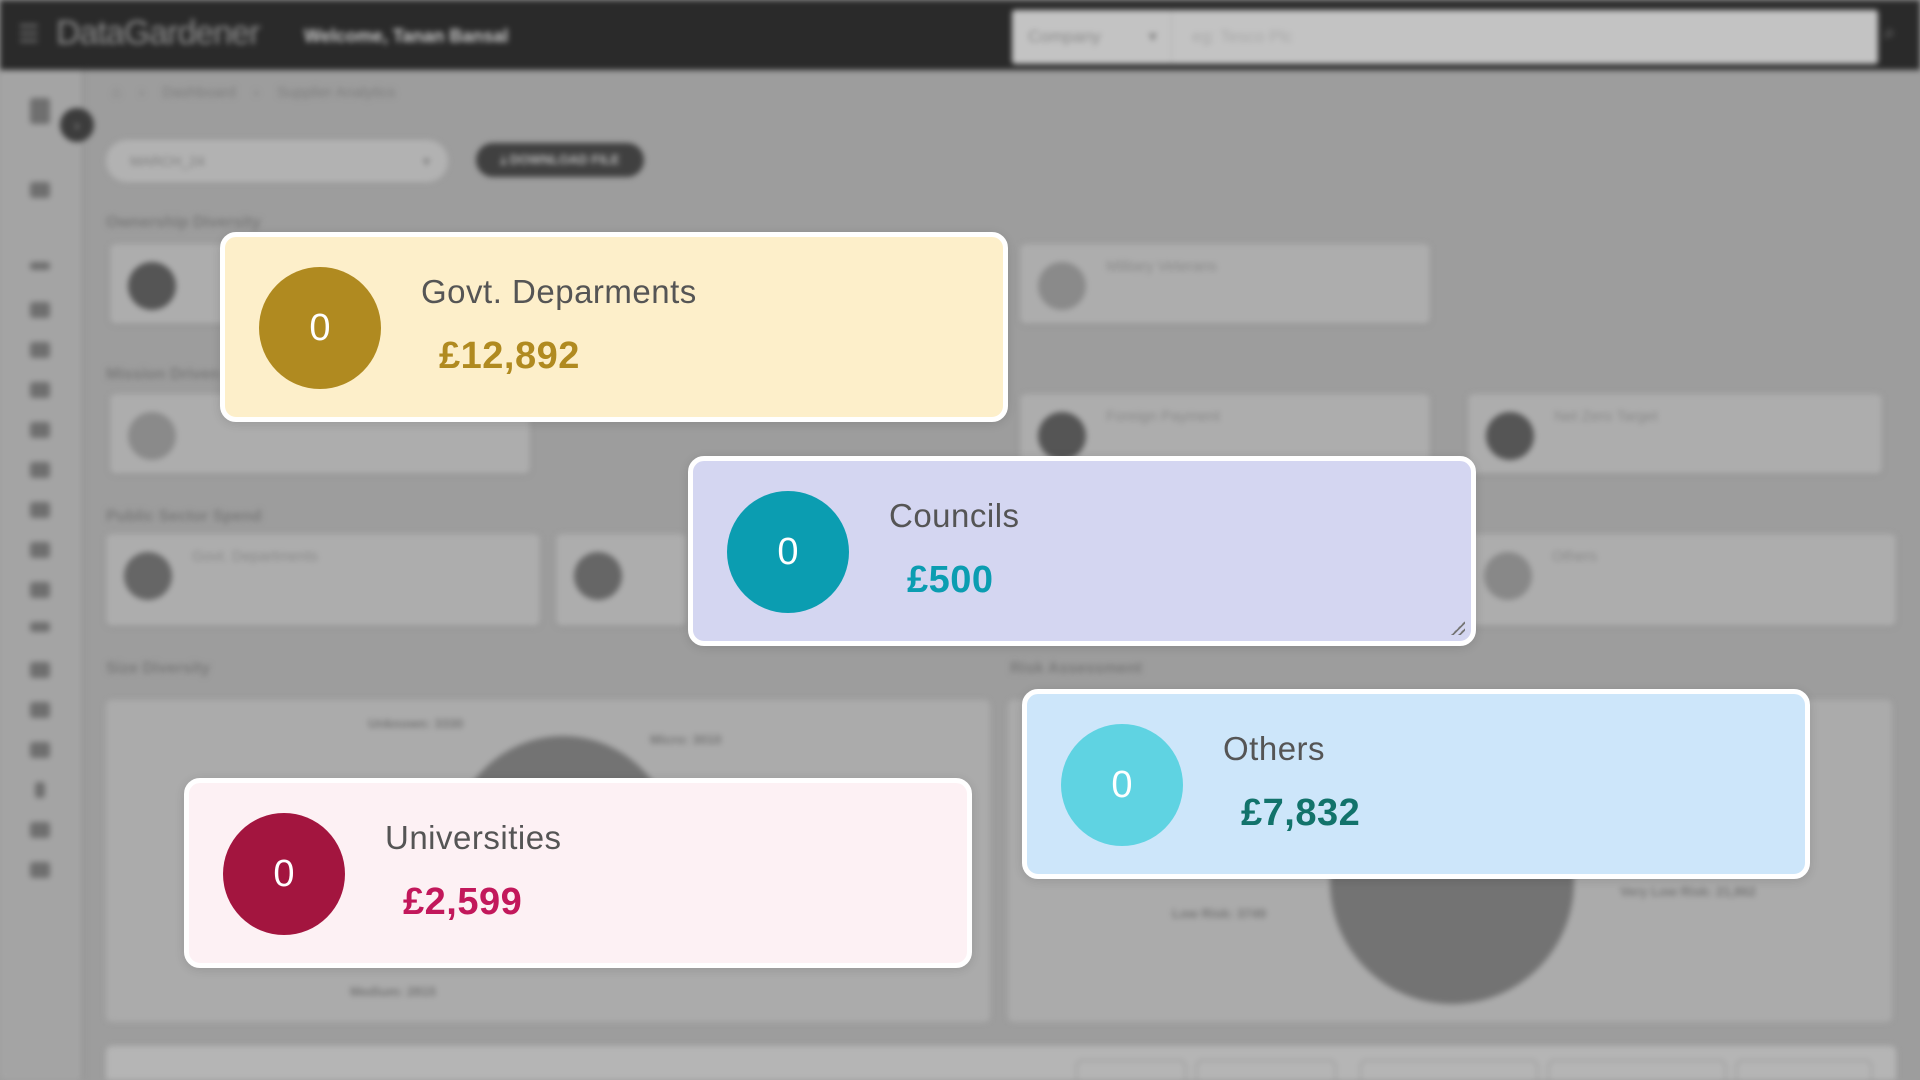  Describe the element at coordinates (1675, 434) in the screenshot. I see `bg-card-netzero: Net Zero Target` at that location.